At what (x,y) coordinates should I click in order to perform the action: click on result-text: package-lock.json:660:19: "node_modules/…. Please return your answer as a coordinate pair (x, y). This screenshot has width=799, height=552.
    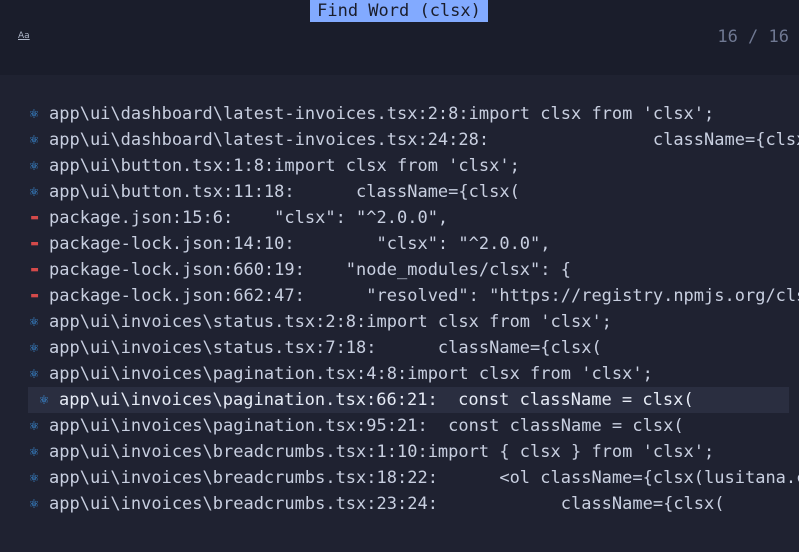
    Looking at the image, I should click on (310, 270).